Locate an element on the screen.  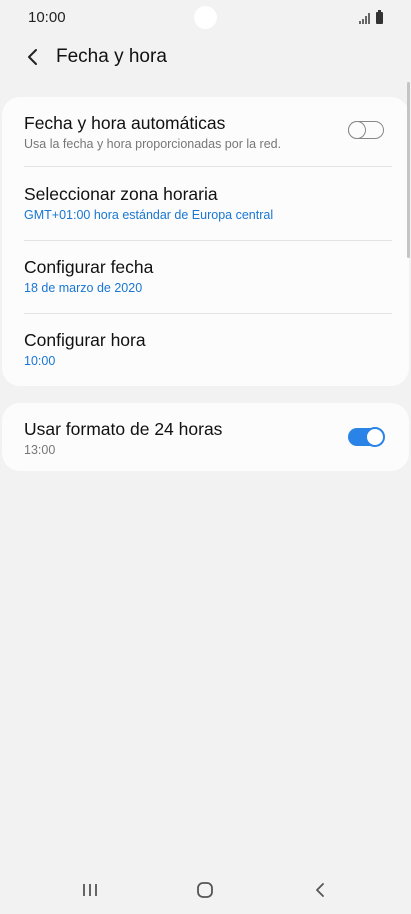
home-icon is located at coordinates (205, 890).